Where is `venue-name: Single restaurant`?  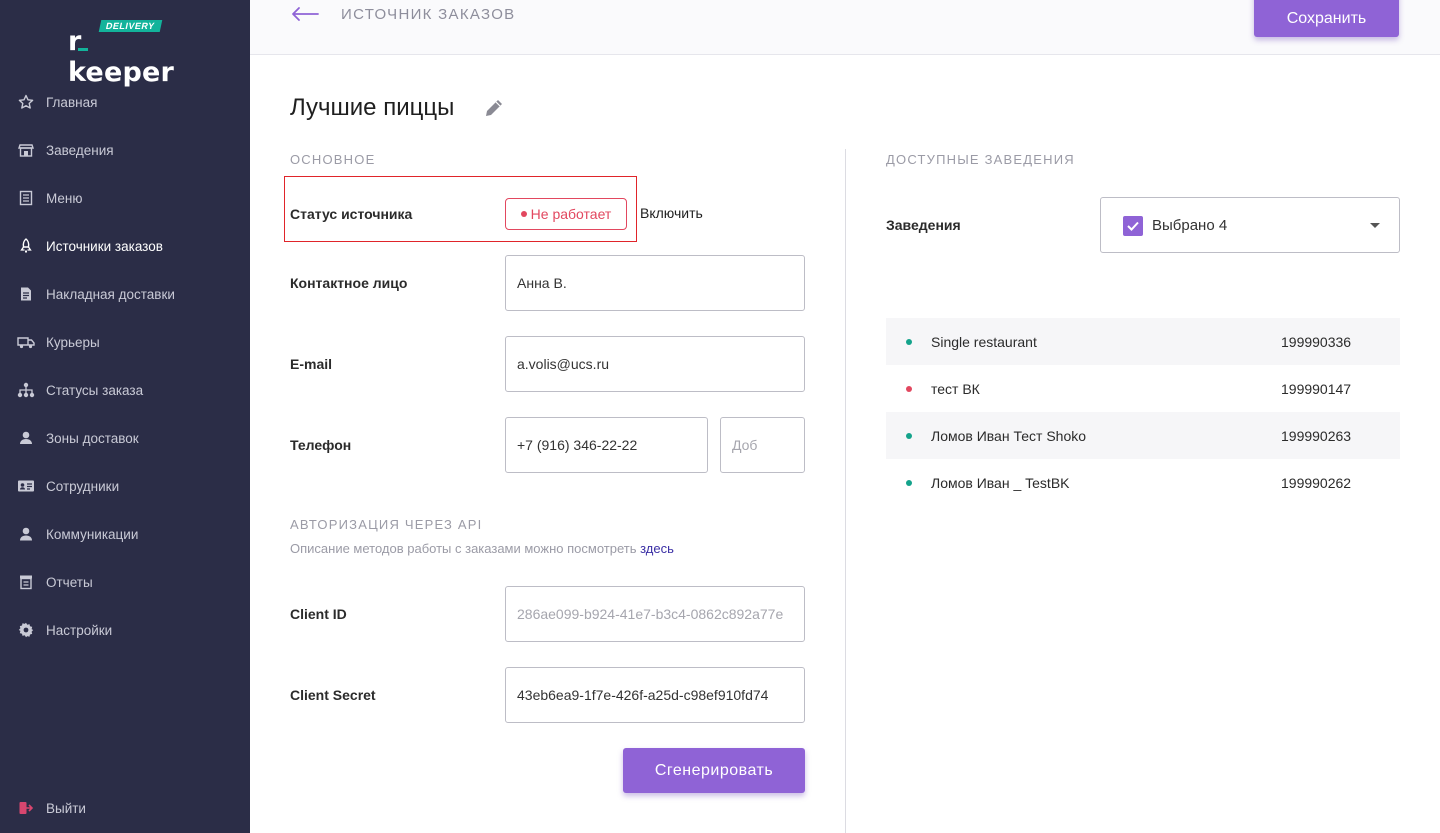 venue-name: Single restaurant is located at coordinates (984, 341).